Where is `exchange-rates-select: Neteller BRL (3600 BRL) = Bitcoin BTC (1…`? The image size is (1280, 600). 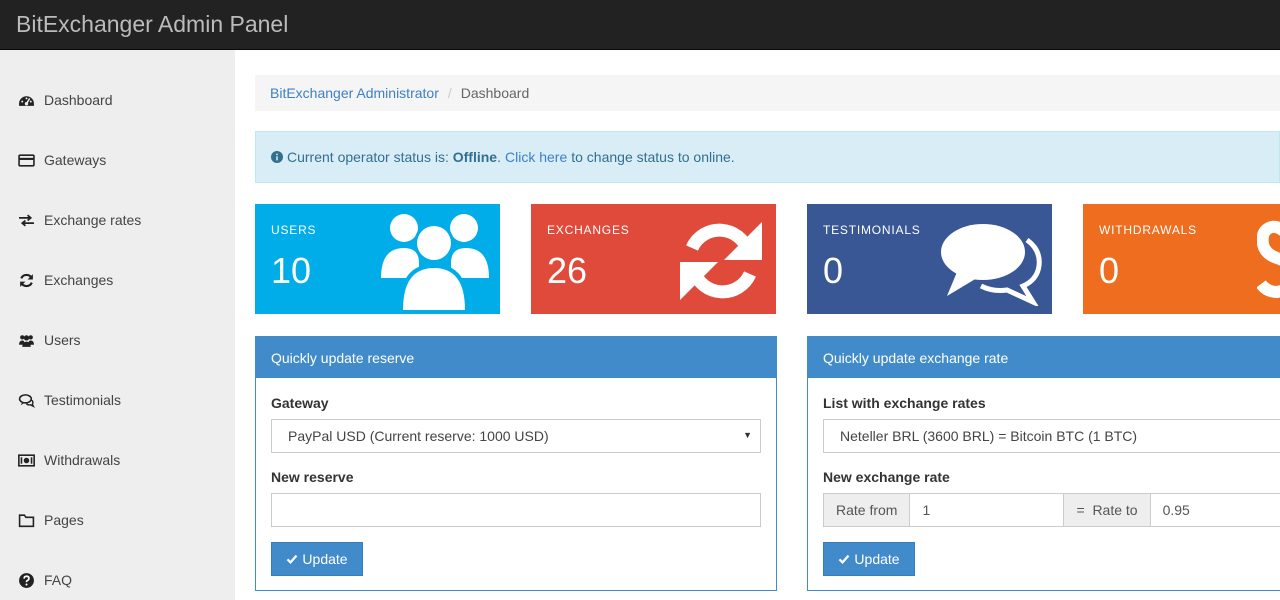 exchange-rates-select: Neteller BRL (3600 BRL) = Bitcoin BTC (1… is located at coordinates (1051, 436).